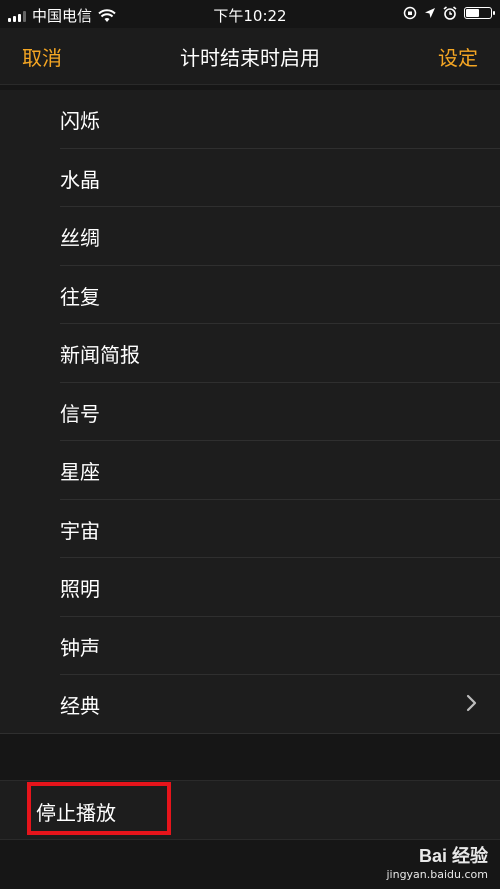 The height and width of the screenshot is (889, 500). I want to click on sound-item-label: 往复, so click(80, 296).